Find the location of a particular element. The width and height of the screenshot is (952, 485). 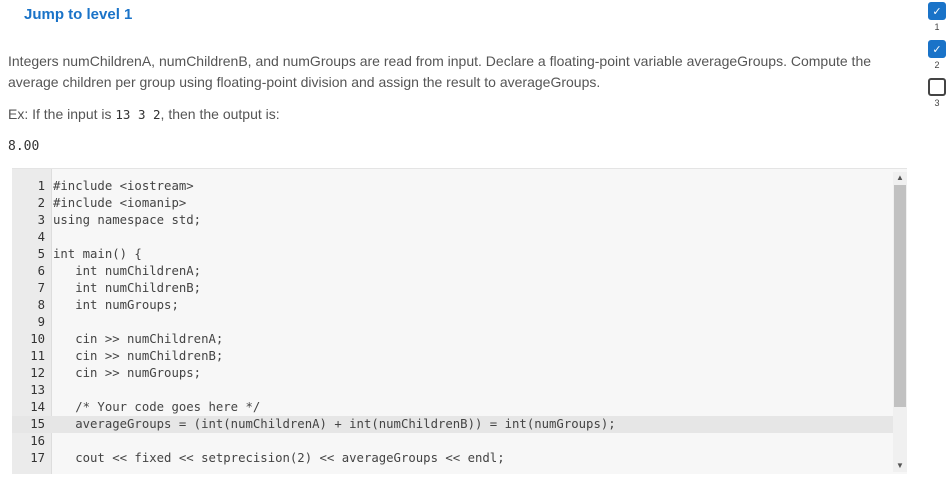

line-number: 9 is located at coordinates (41, 322).